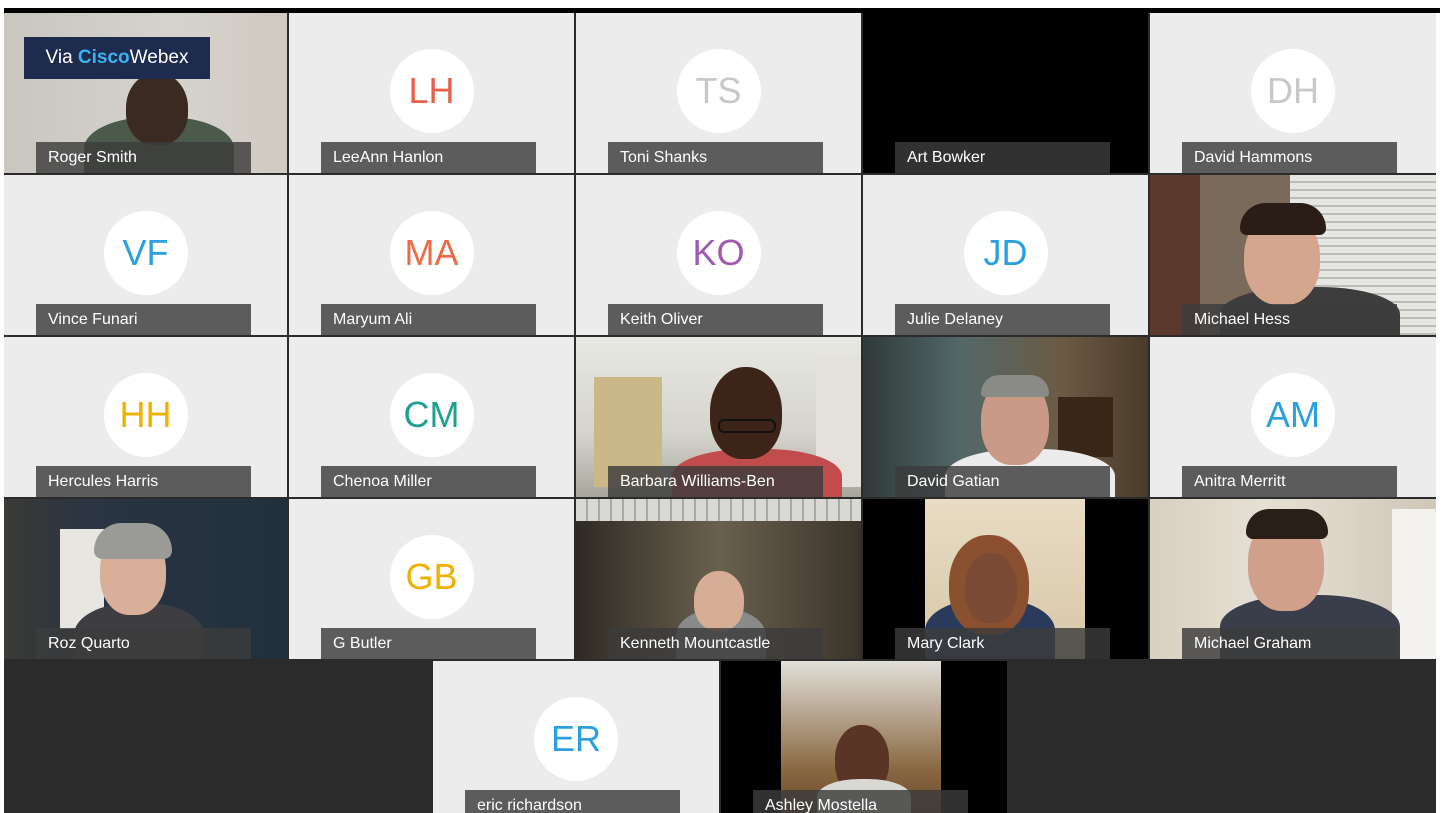  I want to click on avatar: GB, so click(431, 577).